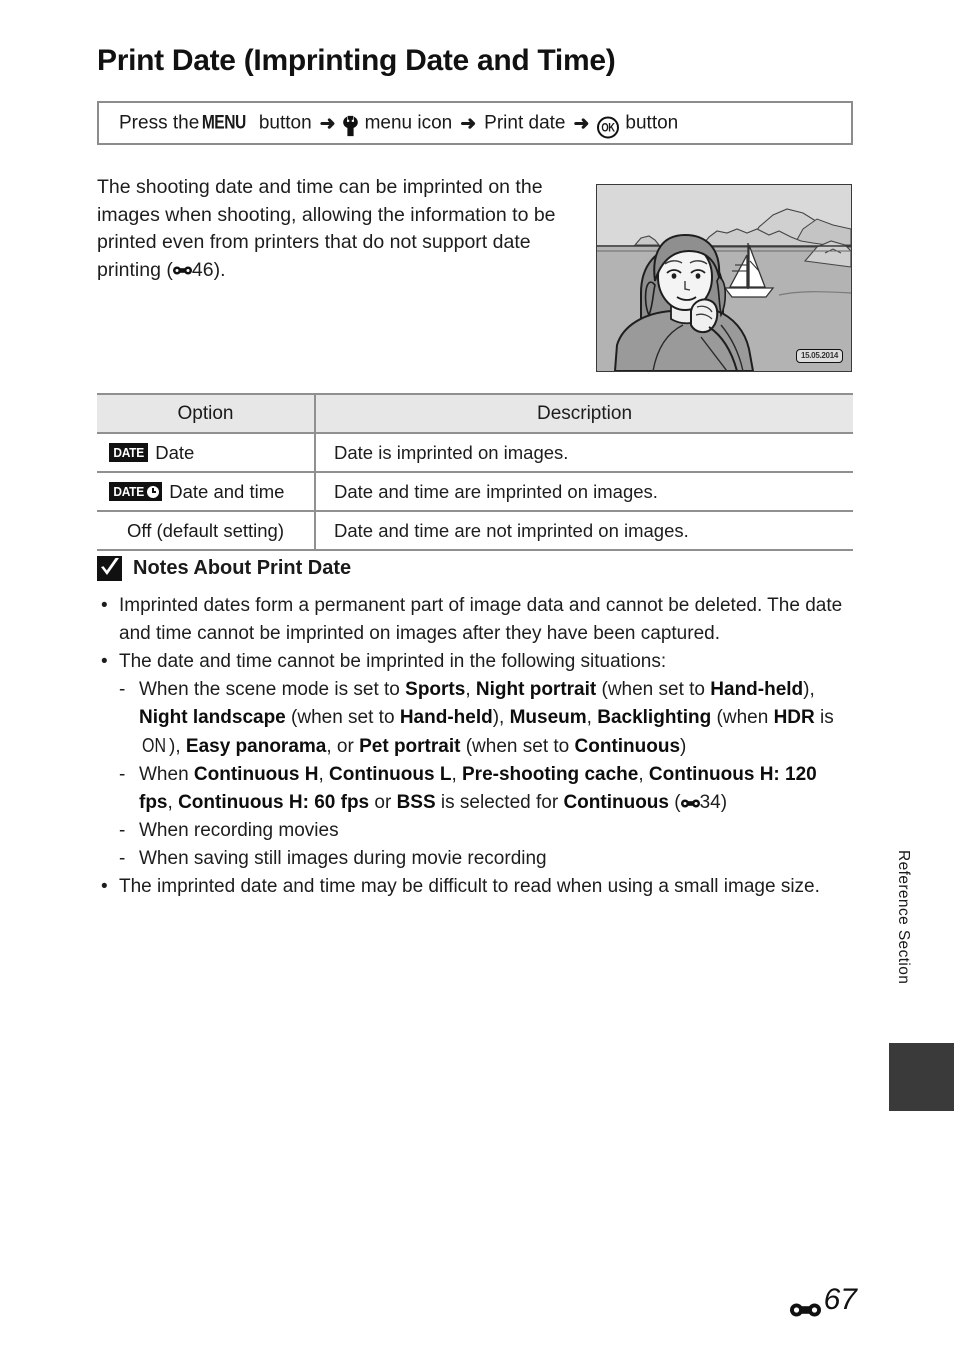  Describe the element at coordinates (710, 802) in the screenshot. I see `reference-page-number: 34` at that location.